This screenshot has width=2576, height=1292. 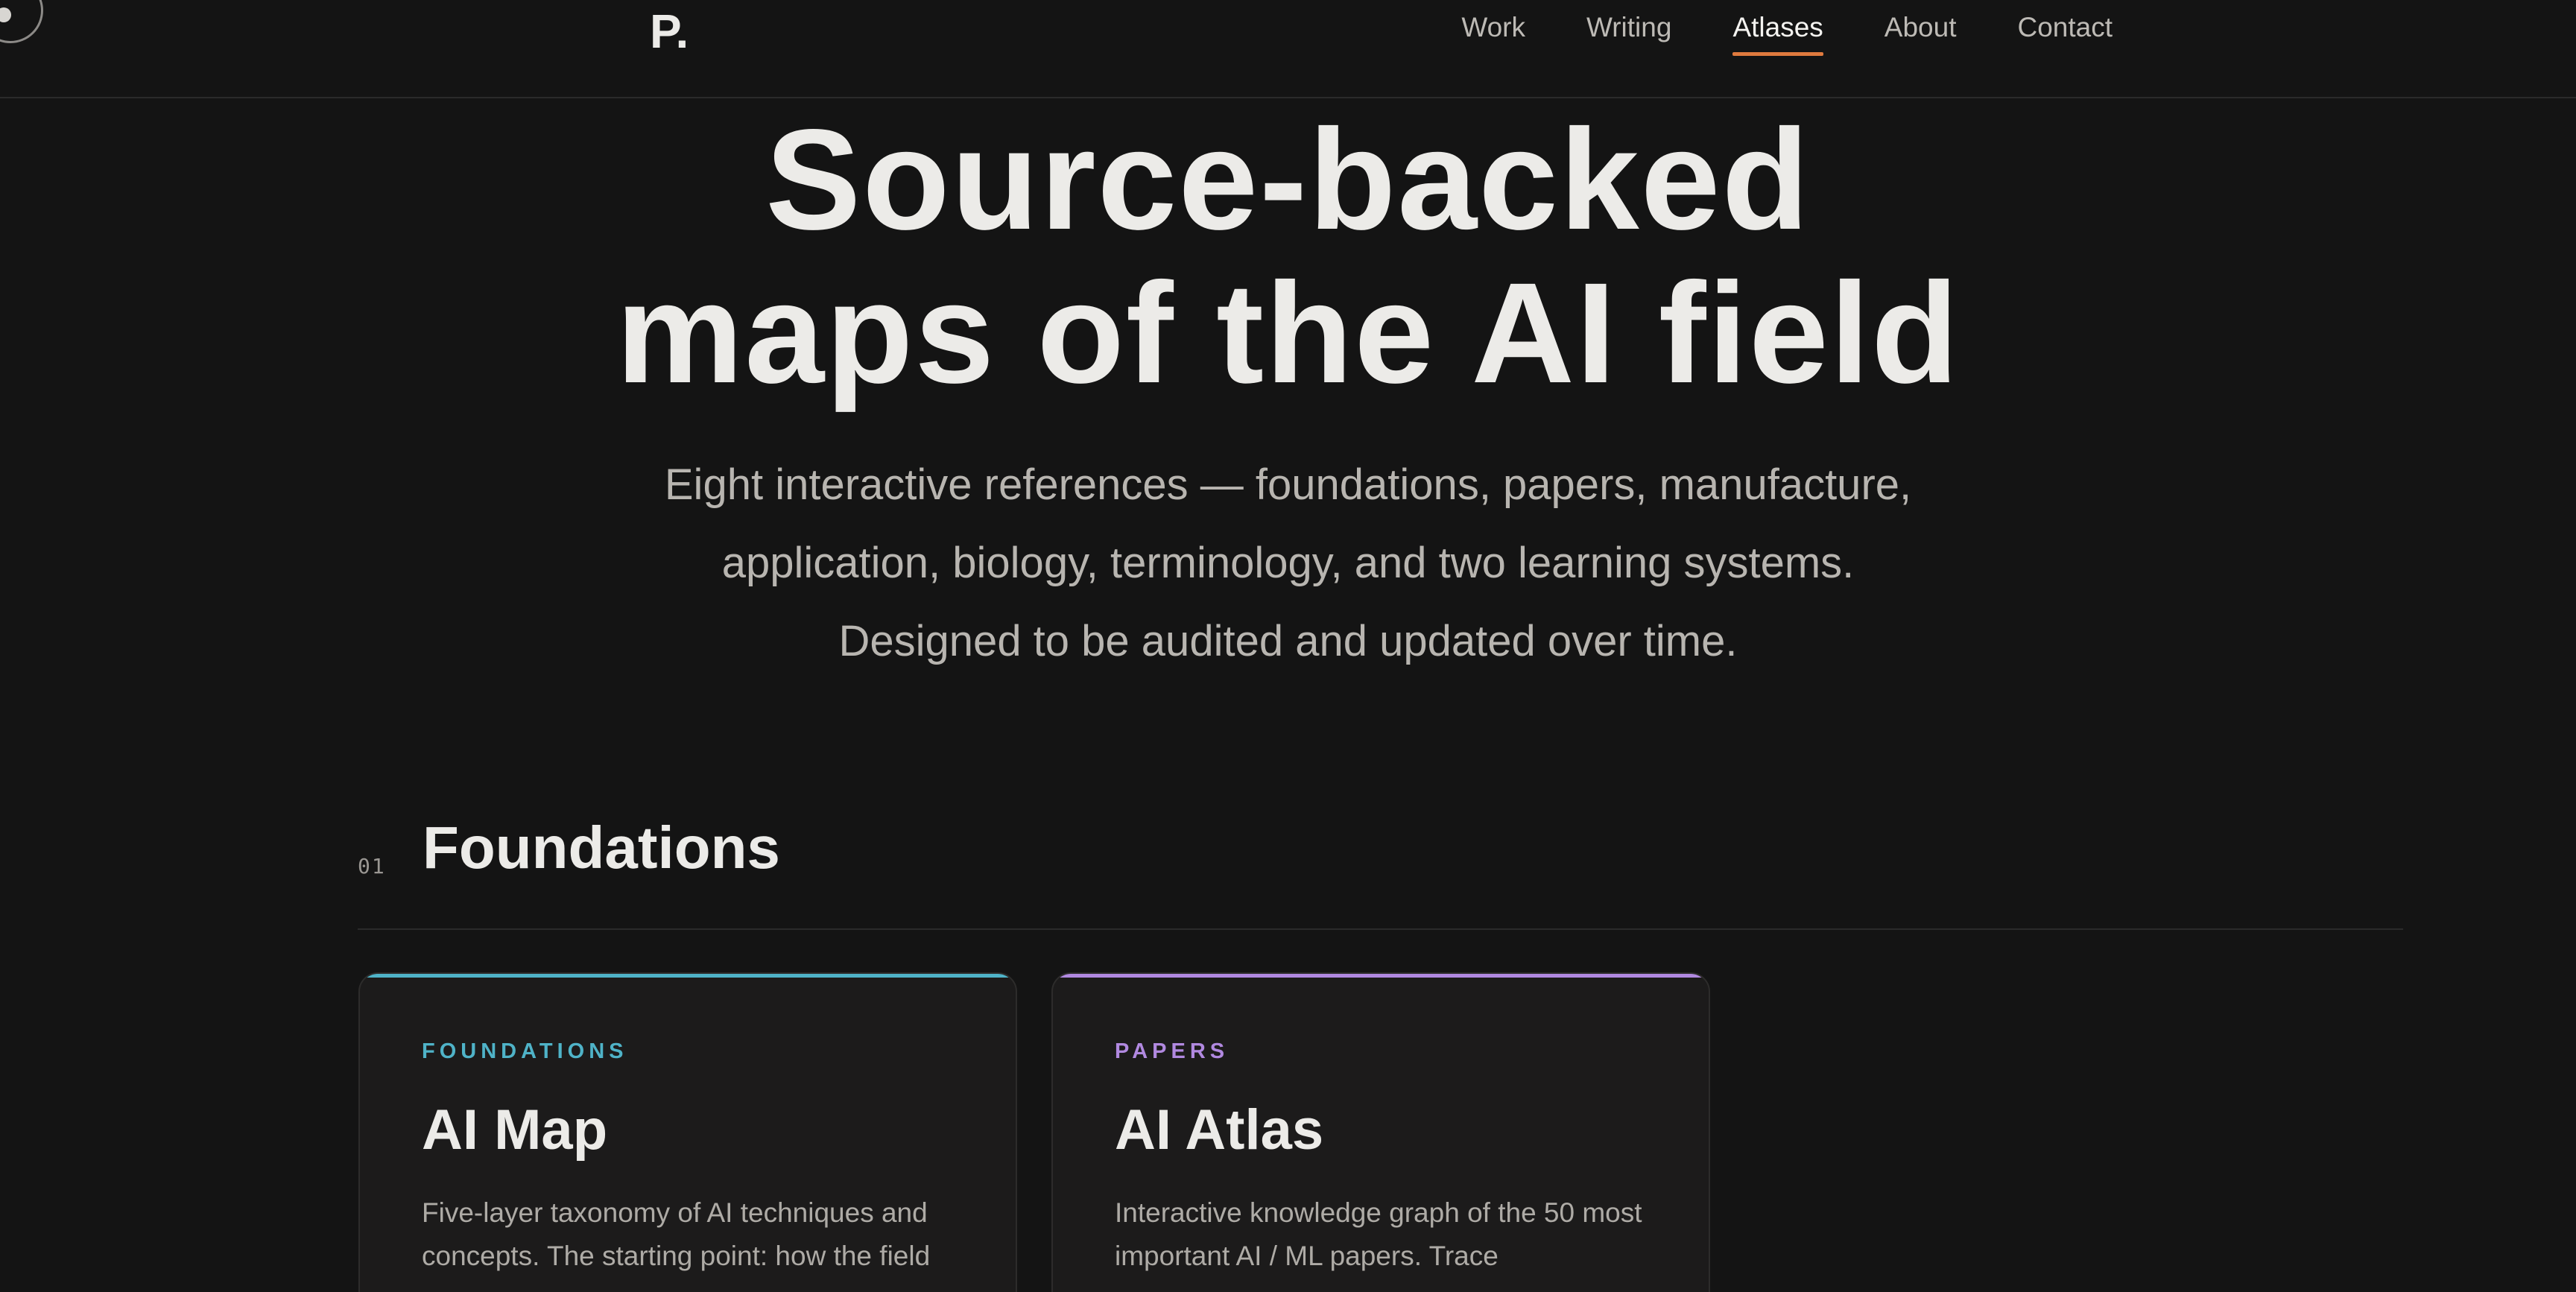 What do you see at coordinates (1380, 929) in the screenshot?
I see `section-divider` at bounding box center [1380, 929].